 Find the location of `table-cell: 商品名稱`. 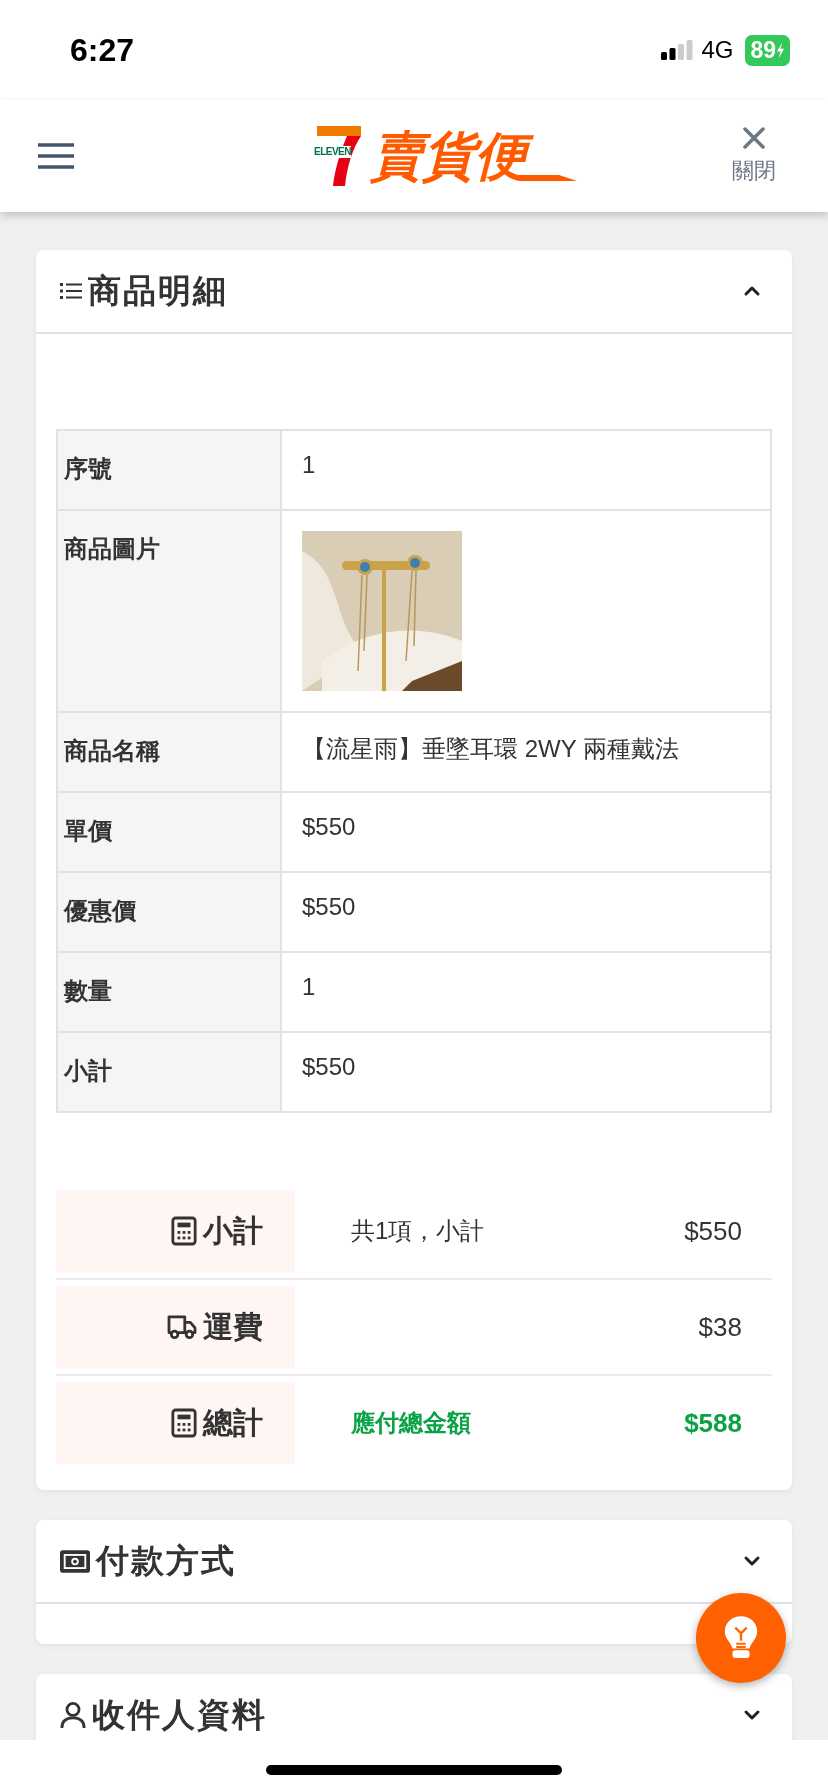

table-cell: 商品名稱 is located at coordinates (170, 752).